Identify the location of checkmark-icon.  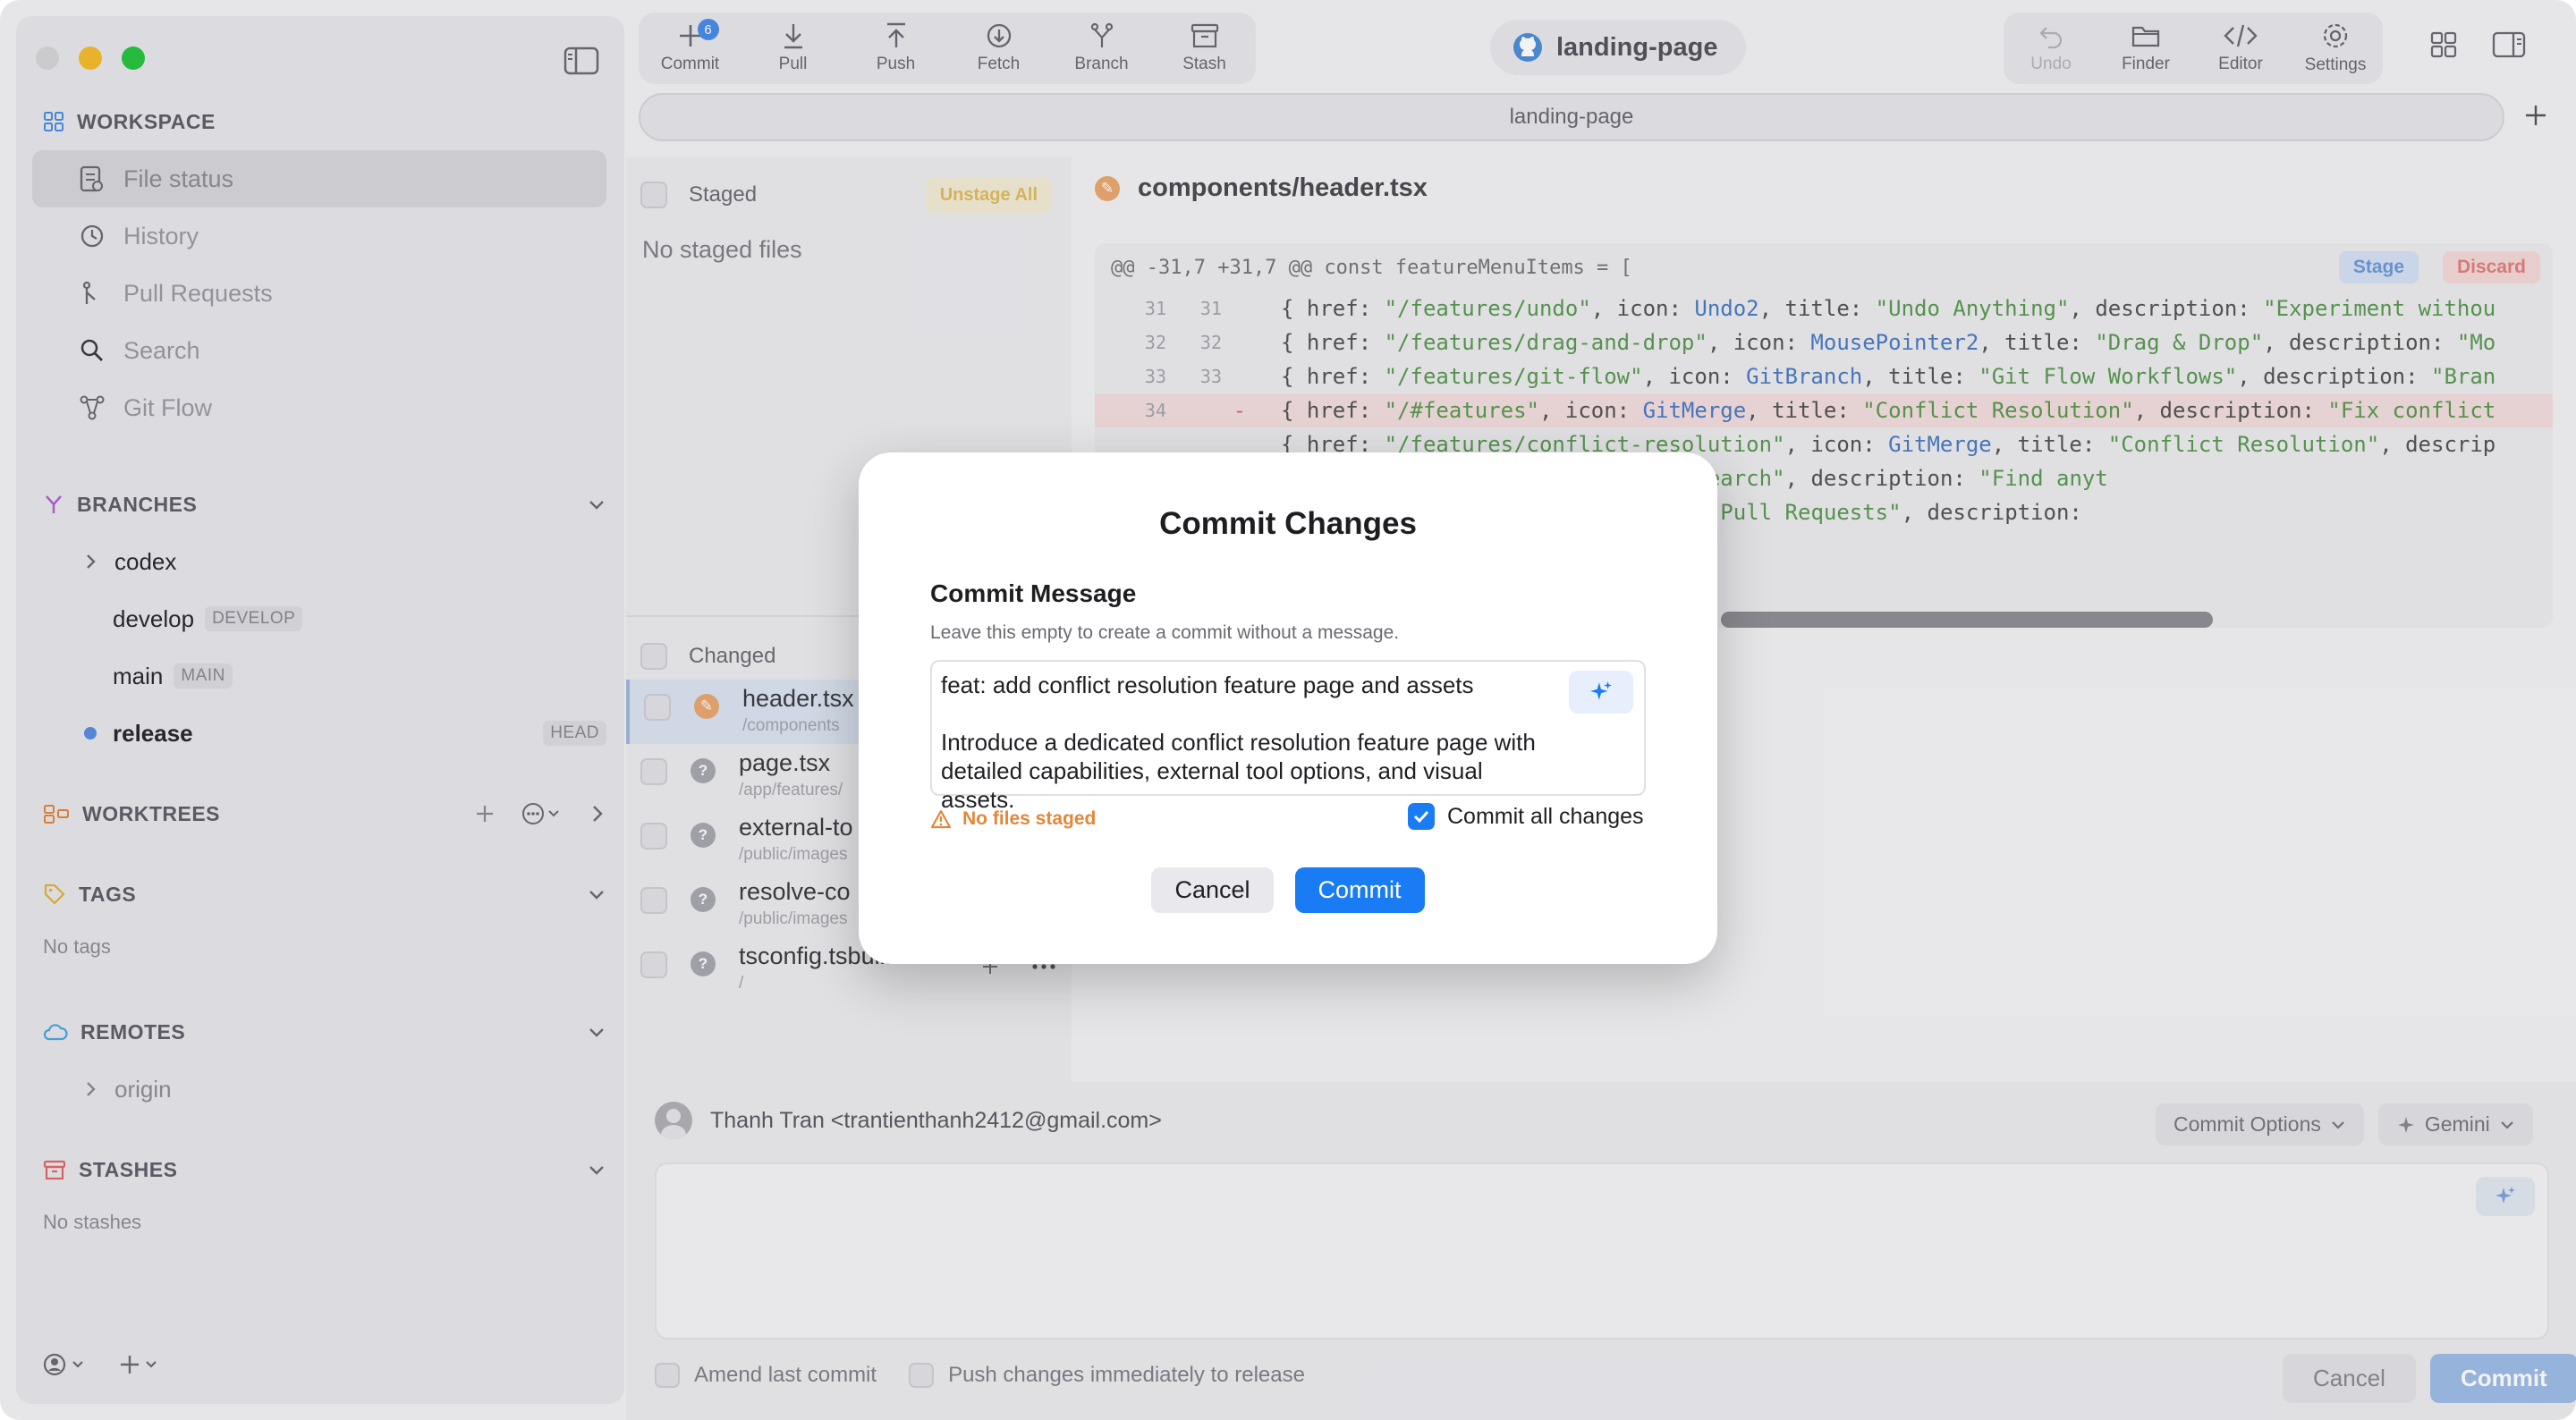
(1421, 817).